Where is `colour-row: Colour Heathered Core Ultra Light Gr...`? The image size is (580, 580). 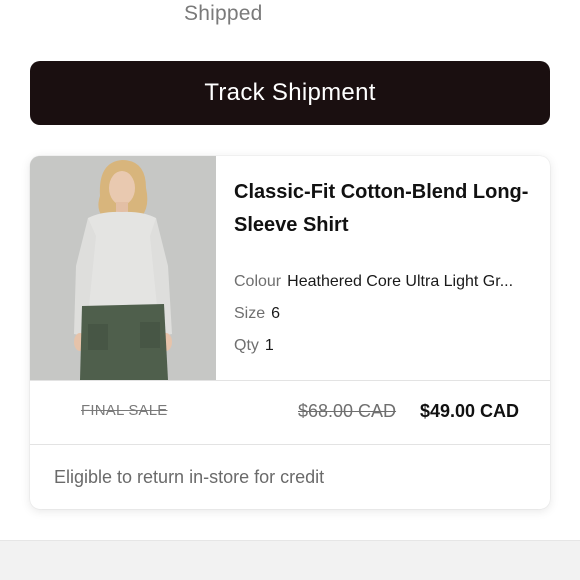
colour-row: Colour Heathered Core Ultra Light Gr... is located at coordinates (384, 282).